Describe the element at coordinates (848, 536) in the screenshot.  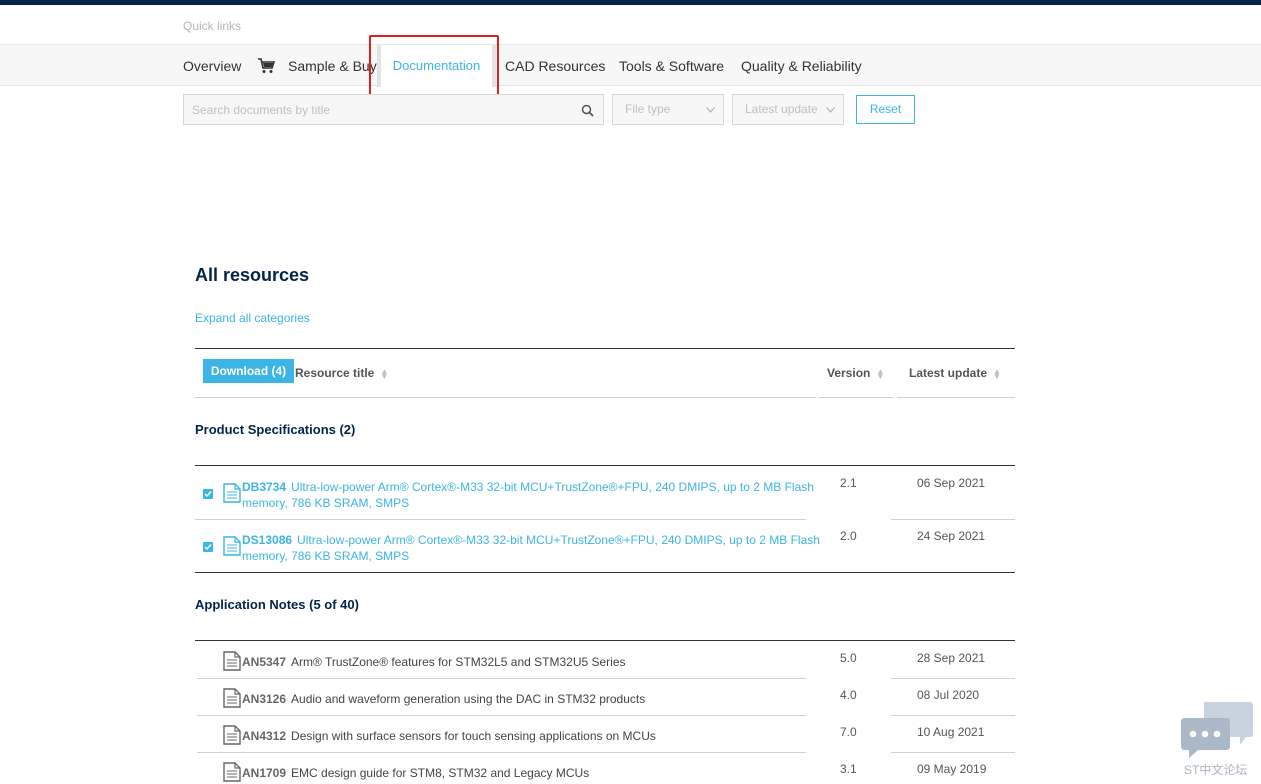
I see `version-cell: 2.0` at that location.